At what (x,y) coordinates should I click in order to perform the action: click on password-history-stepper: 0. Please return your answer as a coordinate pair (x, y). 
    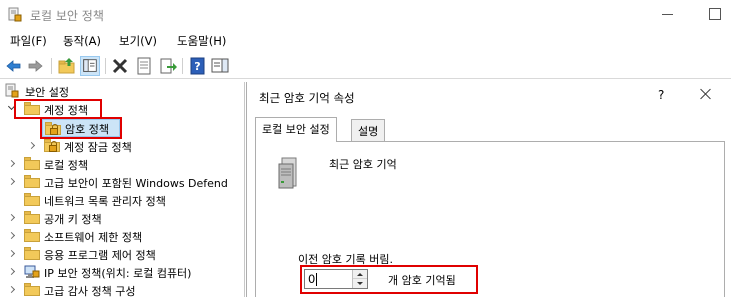
    Looking at the image, I should click on (336, 279).